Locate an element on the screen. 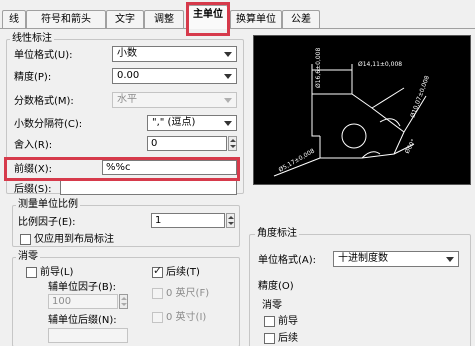  fraction-format-label: 分数格式(M): is located at coordinates (44, 101).